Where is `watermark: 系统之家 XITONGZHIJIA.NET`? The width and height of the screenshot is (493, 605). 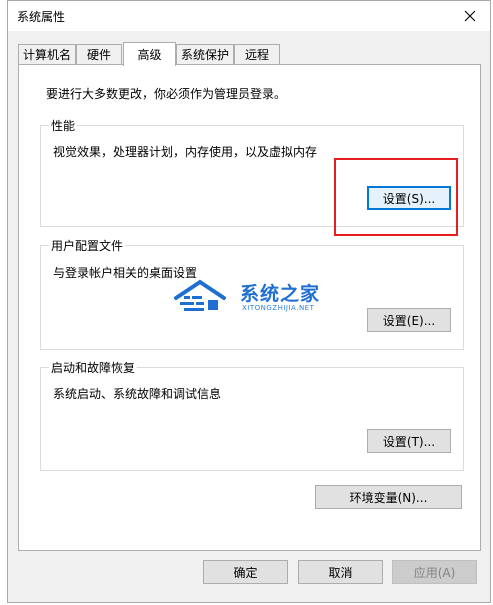 watermark: 系统之家 XITONGZHIJIA.NET is located at coordinates (250, 298).